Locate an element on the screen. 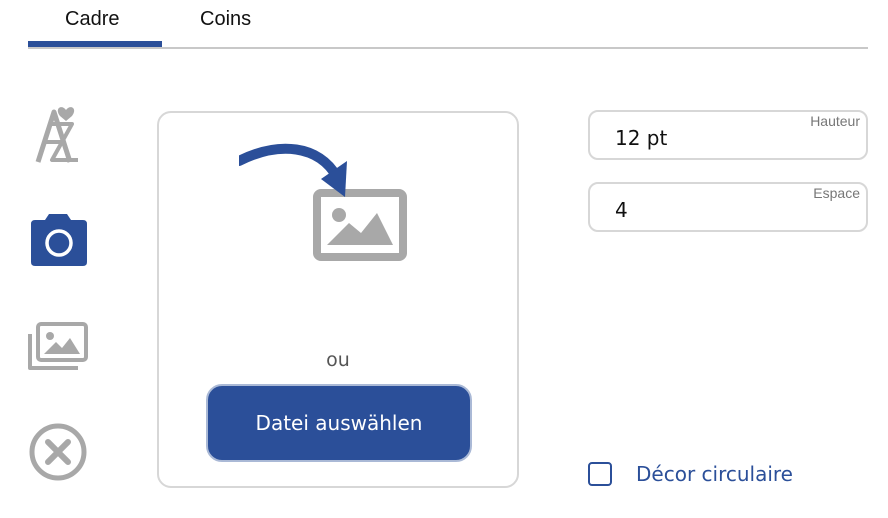 This screenshot has width=888, height=518. active-tab-indicator is located at coordinates (95, 44).